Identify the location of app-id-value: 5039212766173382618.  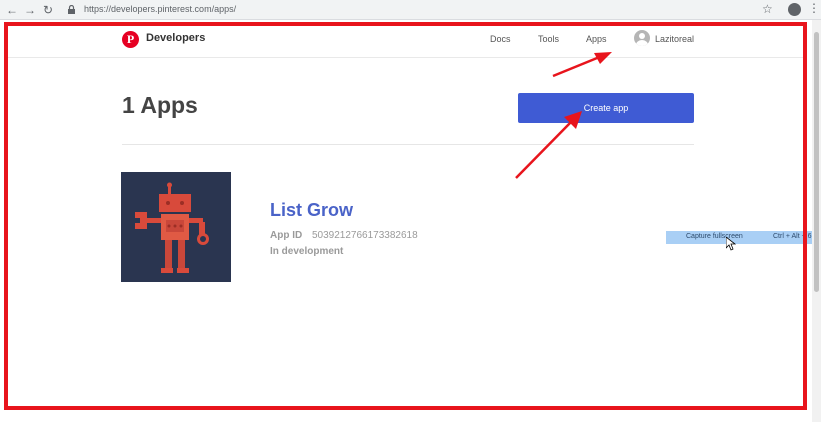
(365, 235).